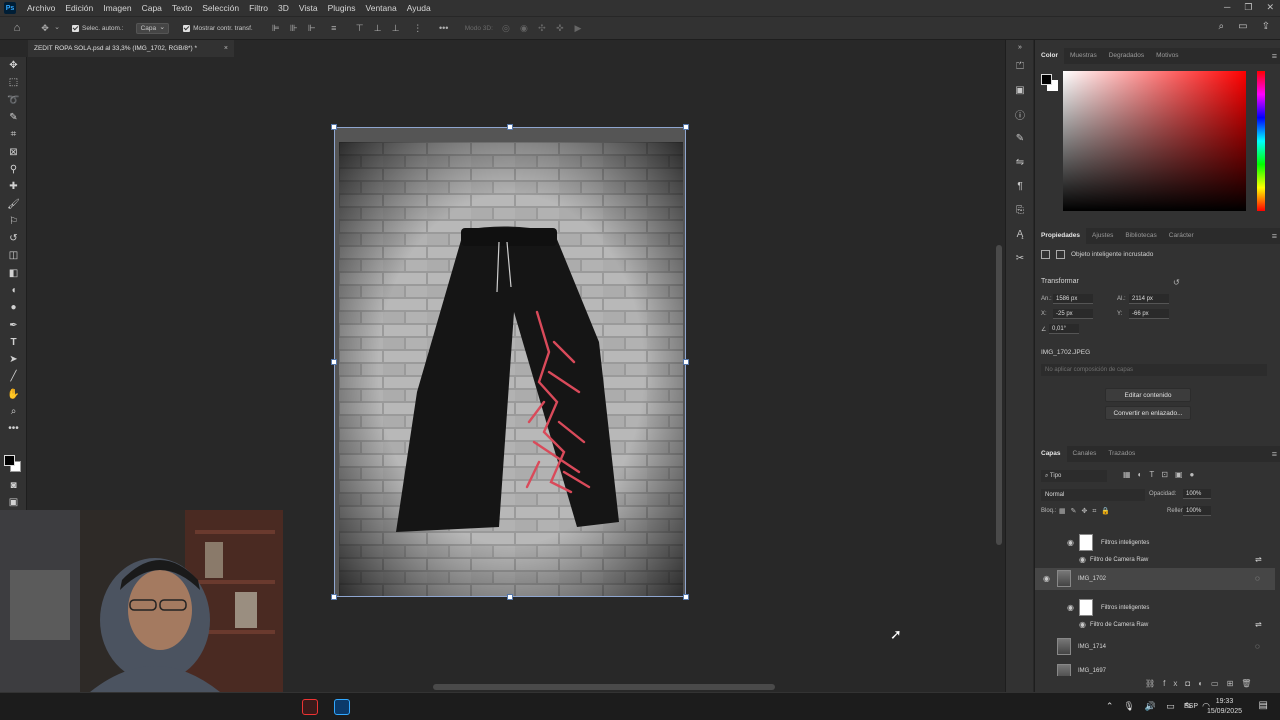 This screenshot has width=1280, height=720. I want to click on fill-field: 100%, so click(1197, 511).